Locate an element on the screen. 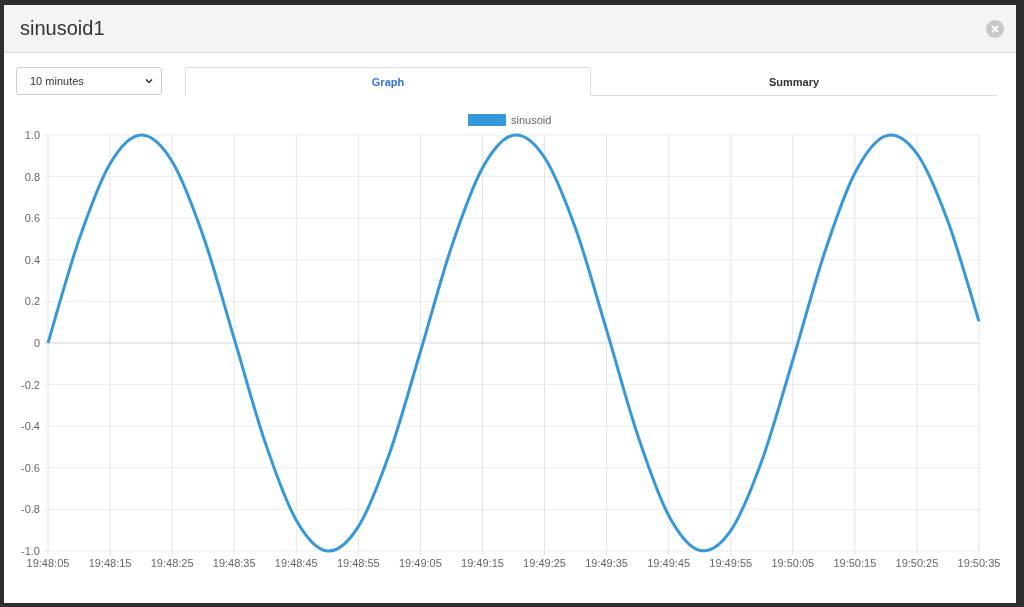 The width and height of the screenshot is (1024, 607). y-axis-label: -0.2 is located at coordinates (30, 384).